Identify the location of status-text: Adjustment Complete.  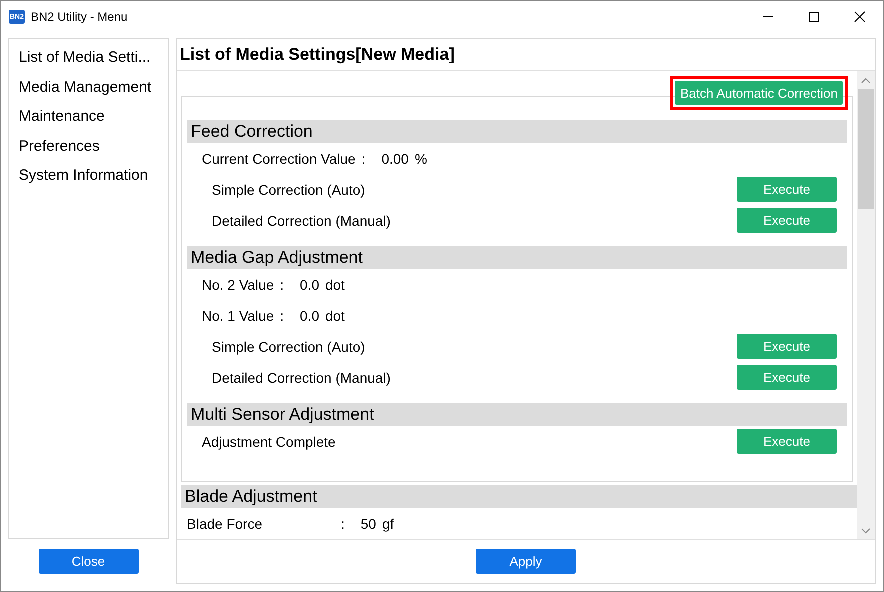
(269, 442).